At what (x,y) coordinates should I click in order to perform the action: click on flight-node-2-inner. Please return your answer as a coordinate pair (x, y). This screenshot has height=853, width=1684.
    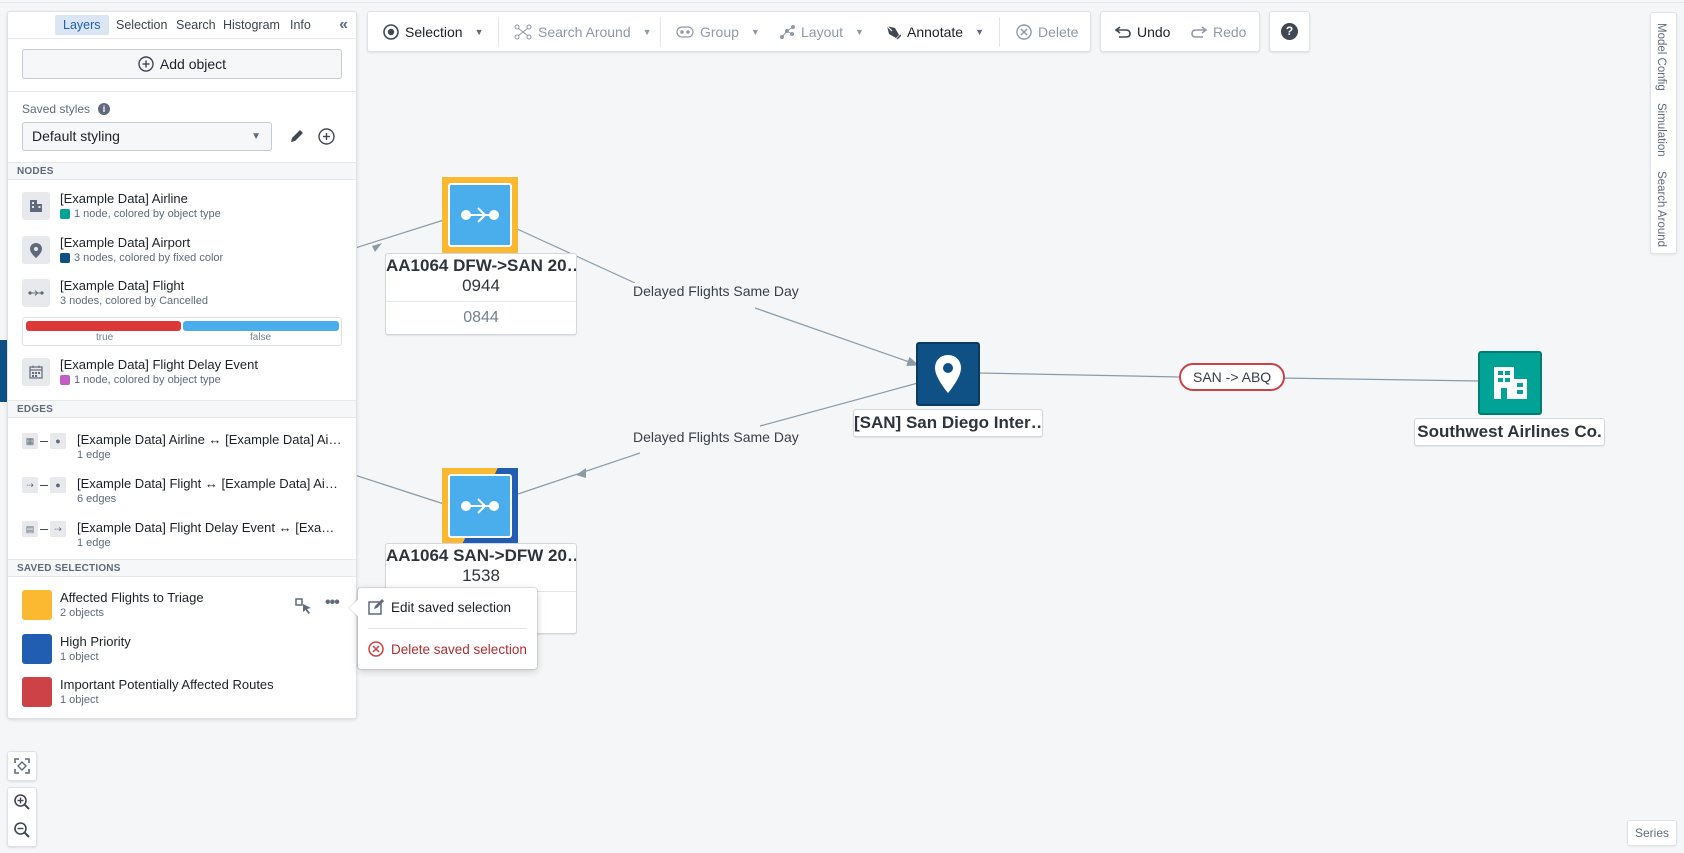
    Looking at the image, I should click on (480, 506).